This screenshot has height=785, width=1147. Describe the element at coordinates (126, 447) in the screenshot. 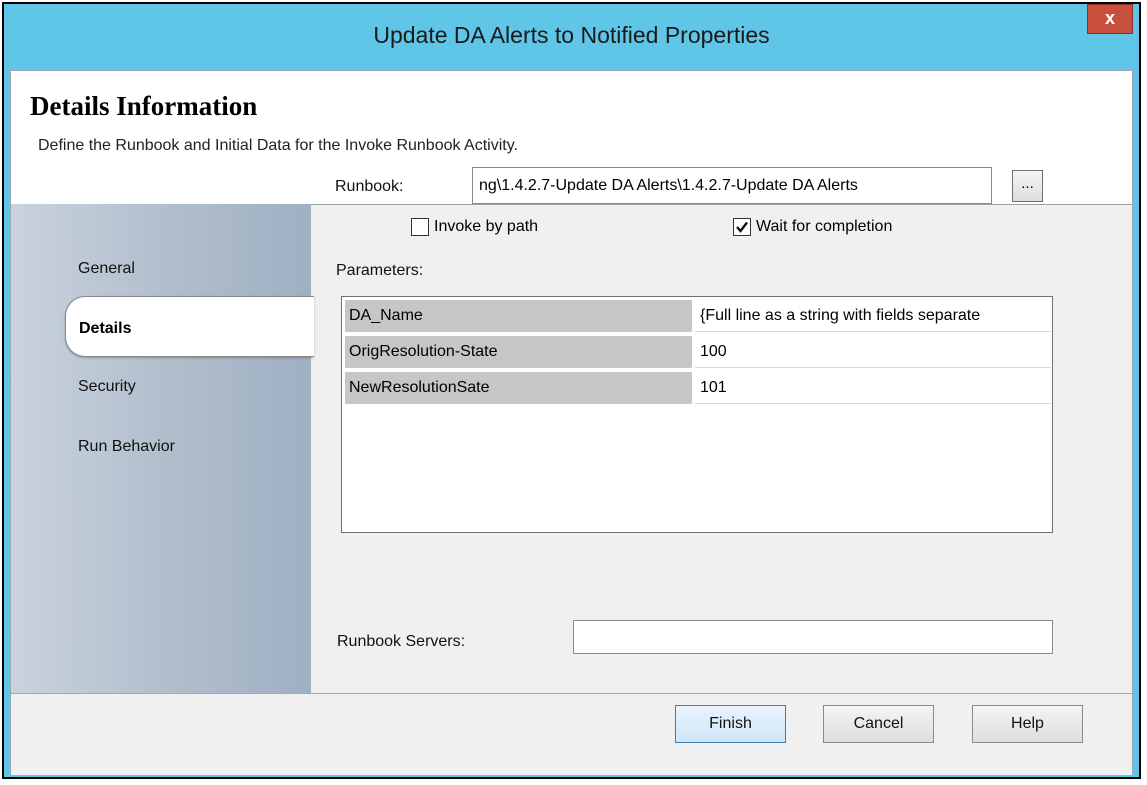

I see `nav-item-run-behavior: Run Behavior` at that location.